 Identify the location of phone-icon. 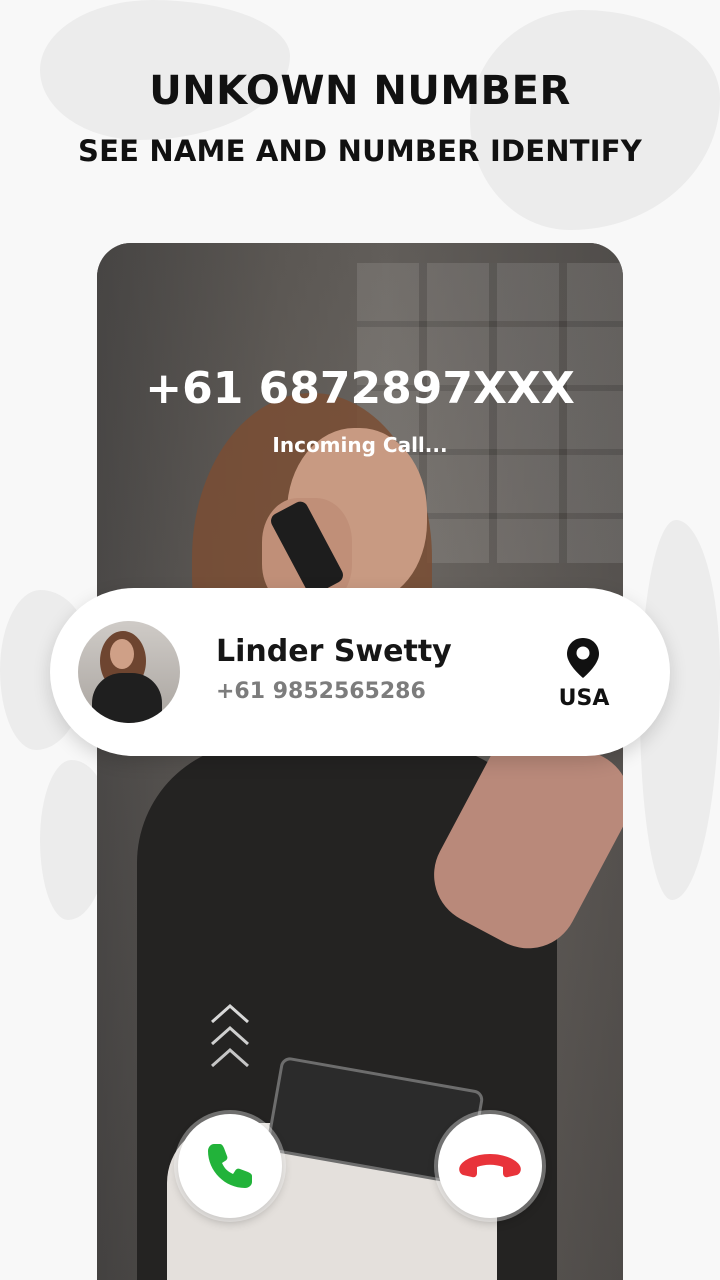
(230, 1166).